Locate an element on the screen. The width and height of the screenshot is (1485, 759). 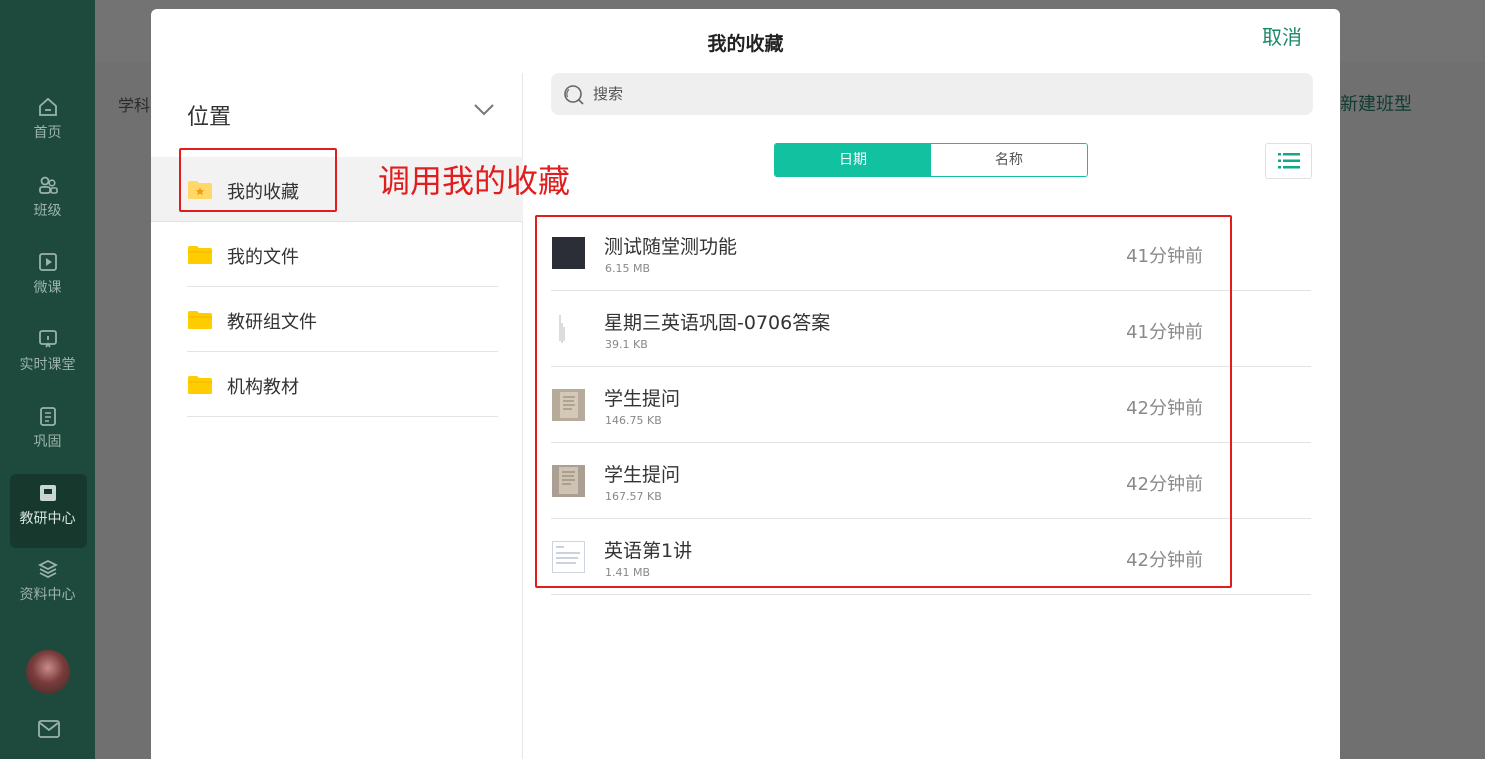
sidebar-item-resource-center: 资料中心 is located at coordinates (47, 593).